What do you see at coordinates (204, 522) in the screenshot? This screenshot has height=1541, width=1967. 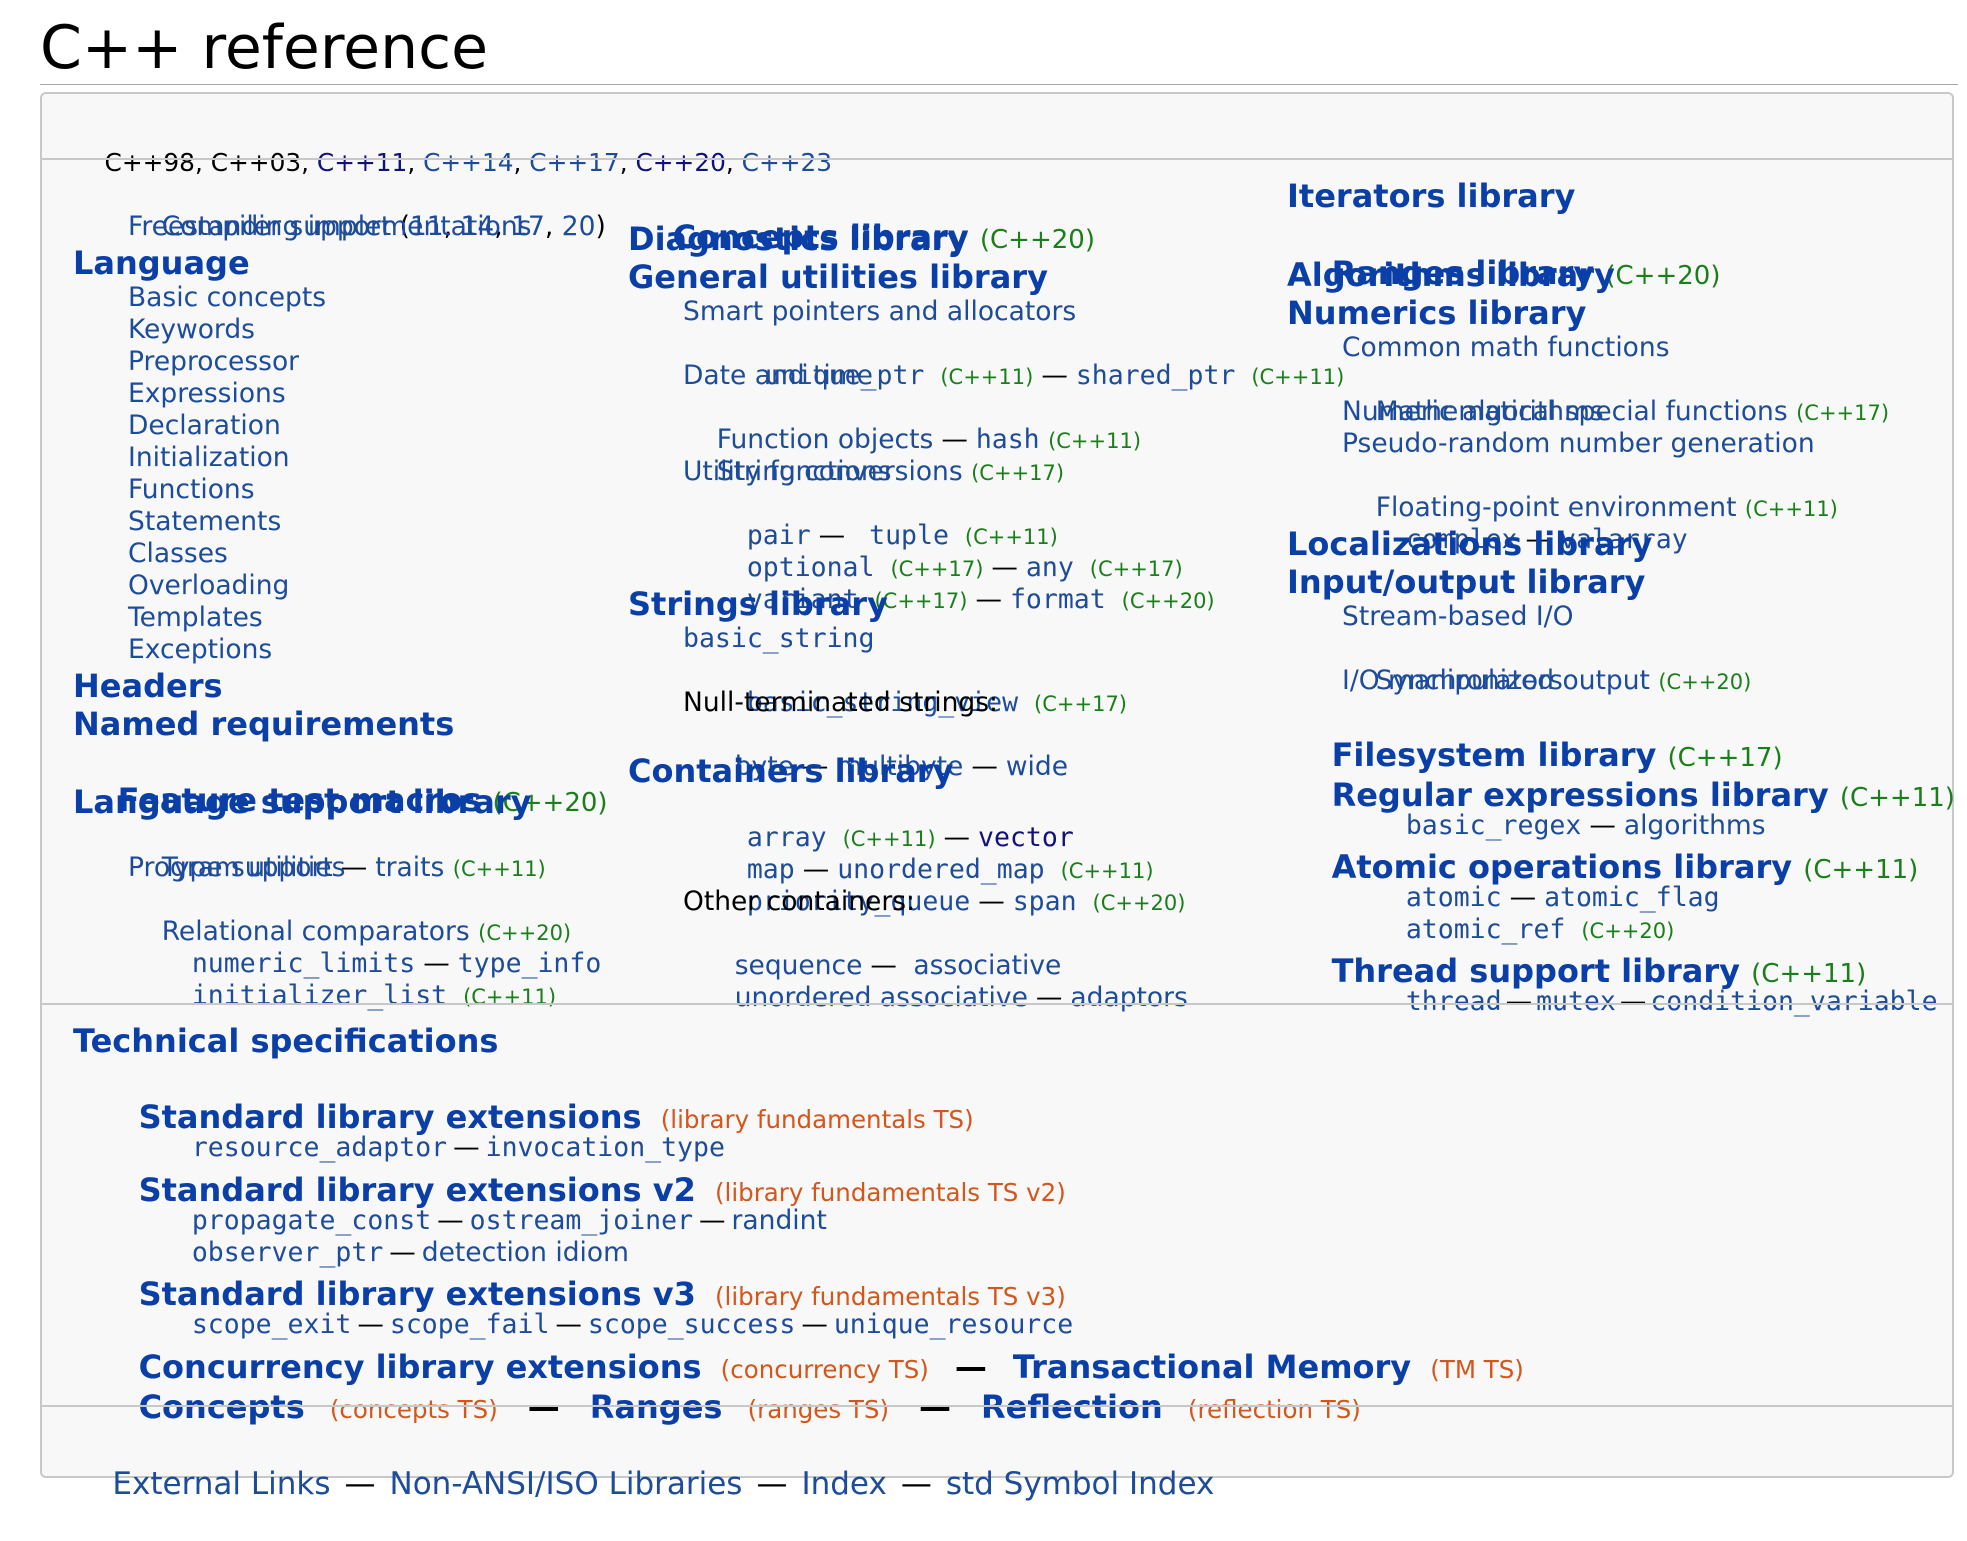 I see `statements-link: Statements` at bounding box center [204, 522].